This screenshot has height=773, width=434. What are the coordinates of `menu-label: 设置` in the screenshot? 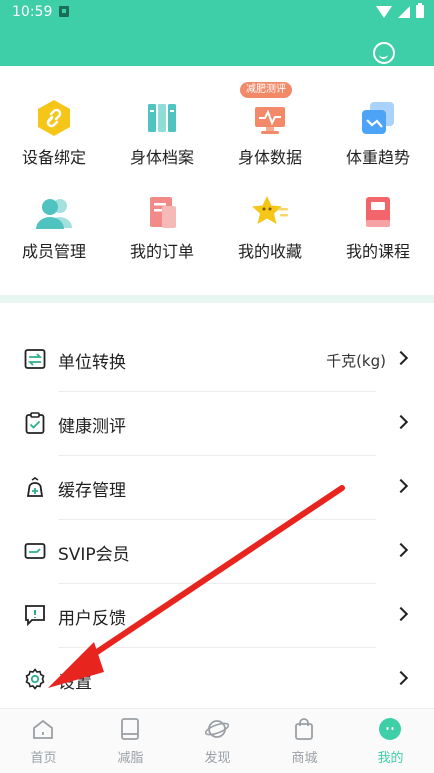 It's located at (75, 683).